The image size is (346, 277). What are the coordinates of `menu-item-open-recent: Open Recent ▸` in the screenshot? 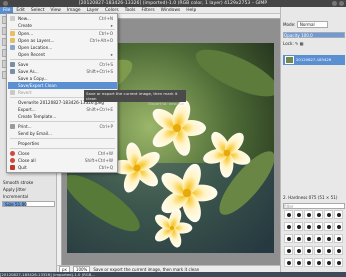 It's located at (62, 54).